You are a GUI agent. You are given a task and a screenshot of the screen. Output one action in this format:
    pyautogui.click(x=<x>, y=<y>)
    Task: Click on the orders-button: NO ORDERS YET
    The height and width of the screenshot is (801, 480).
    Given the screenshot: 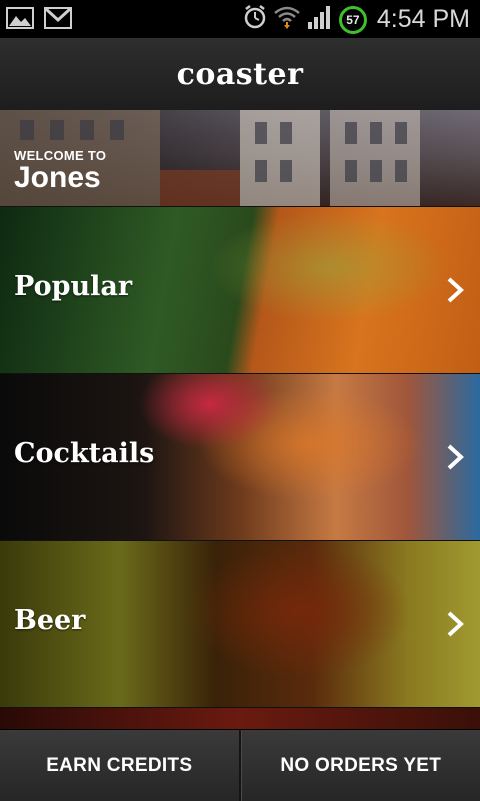 What is the action you would take?
    pyautogui.click(x=361, y=765)
    